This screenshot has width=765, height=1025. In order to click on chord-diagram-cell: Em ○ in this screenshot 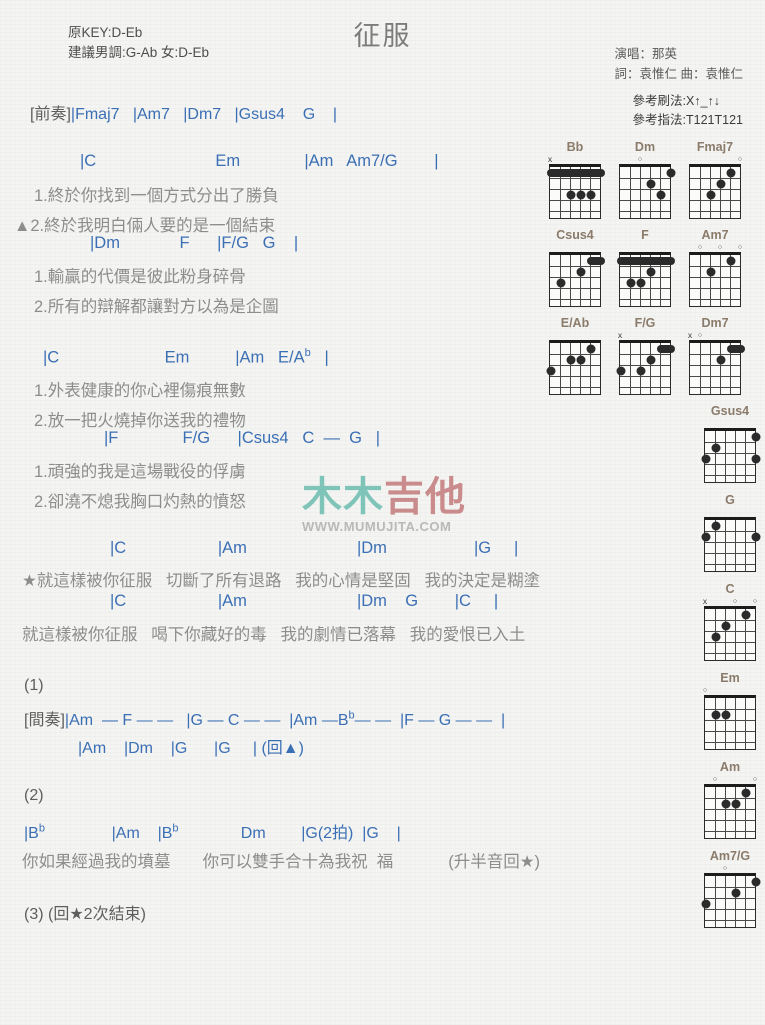, I will do `click(730, 711)`.